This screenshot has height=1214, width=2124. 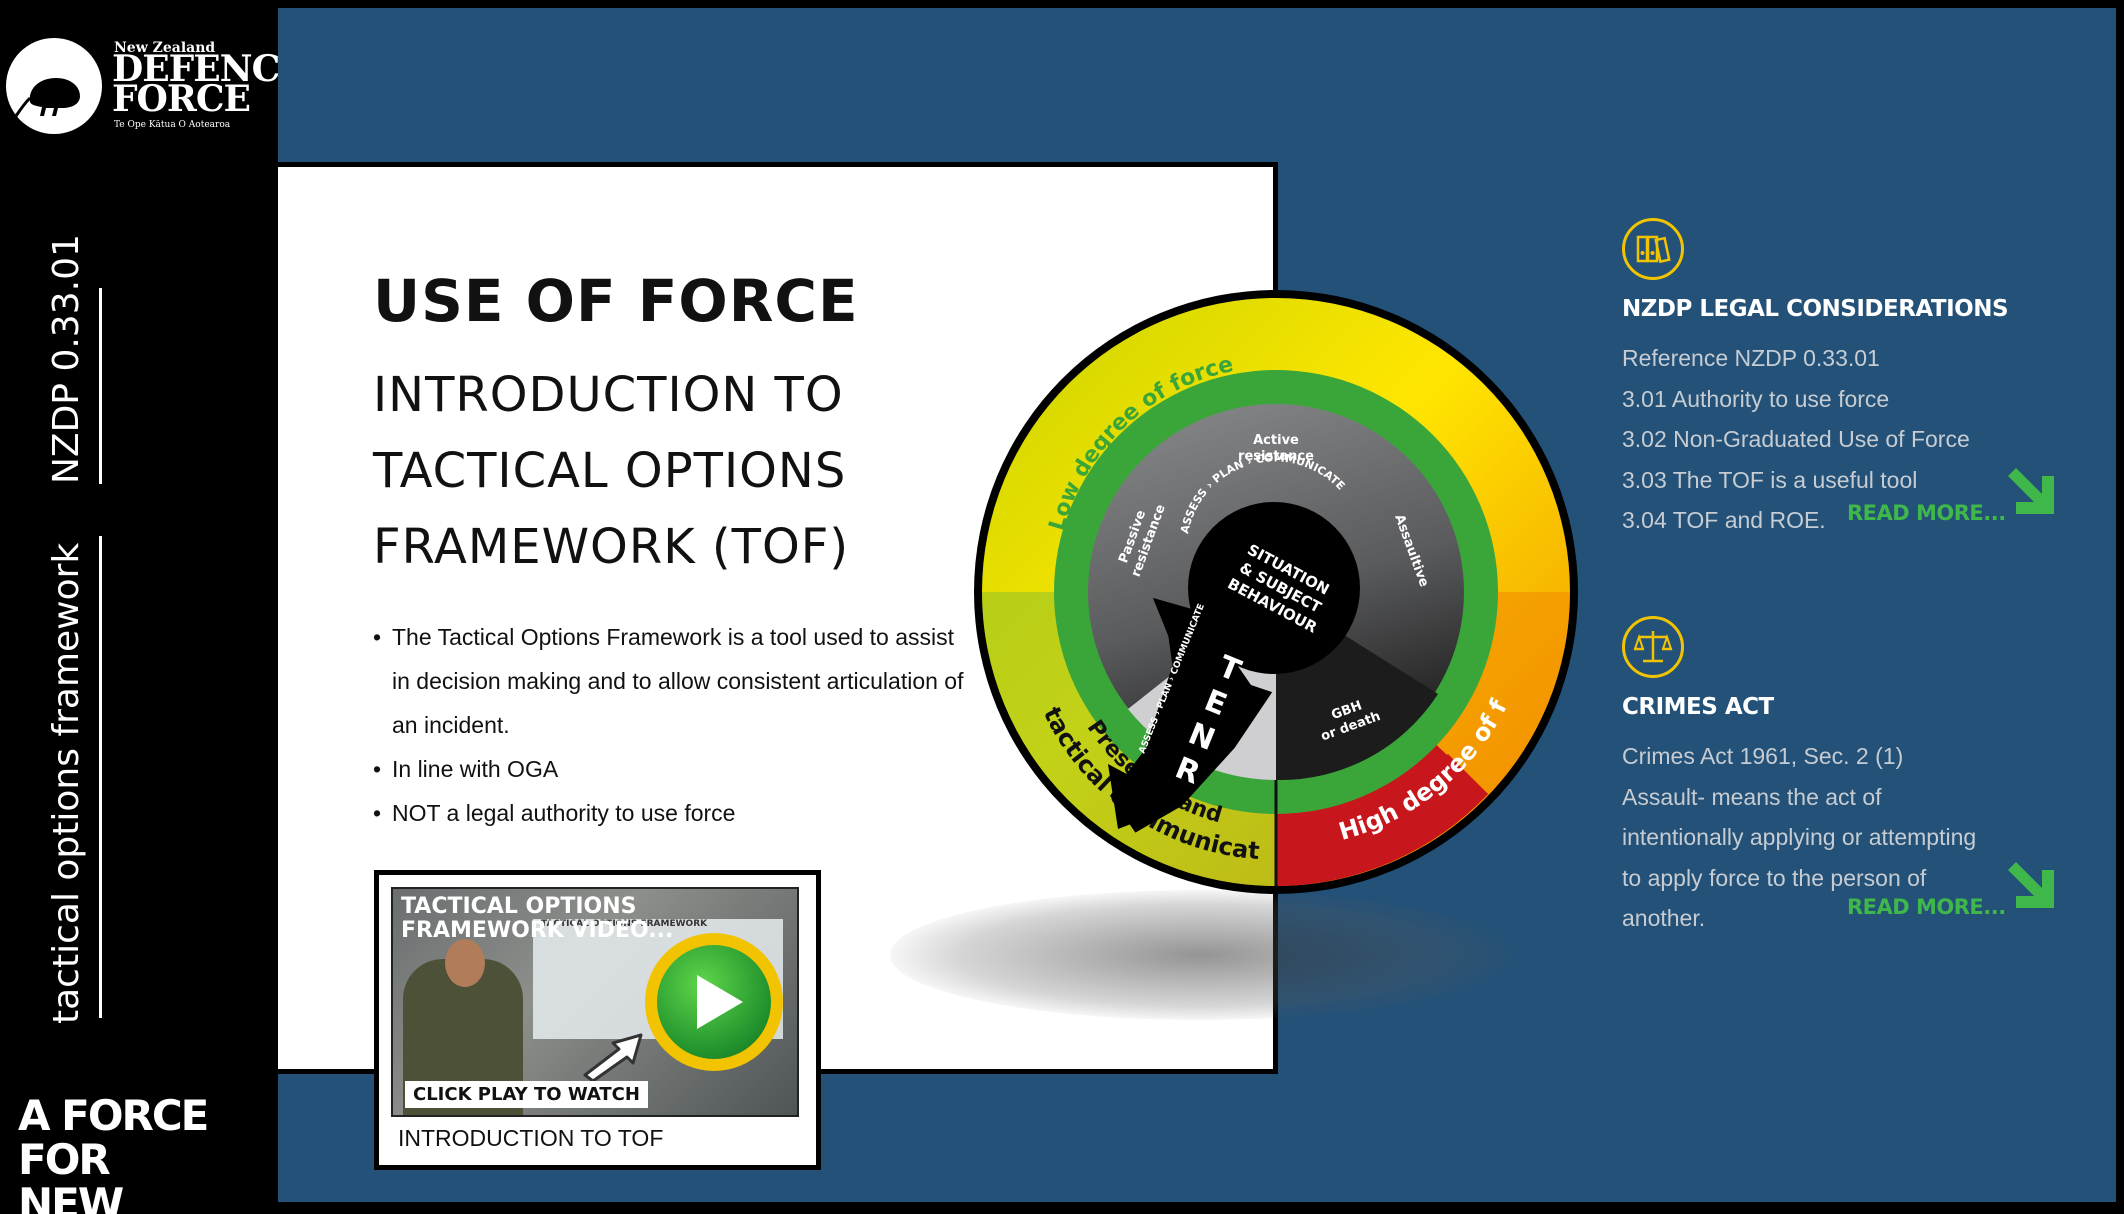 What do you see at coordinates (720, 1002) in the screenshot?
I see `play-icon` at bounding box center [720, 1002].